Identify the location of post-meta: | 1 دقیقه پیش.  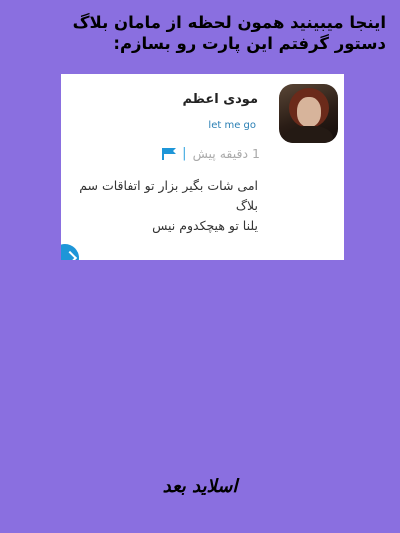
(211, 153).